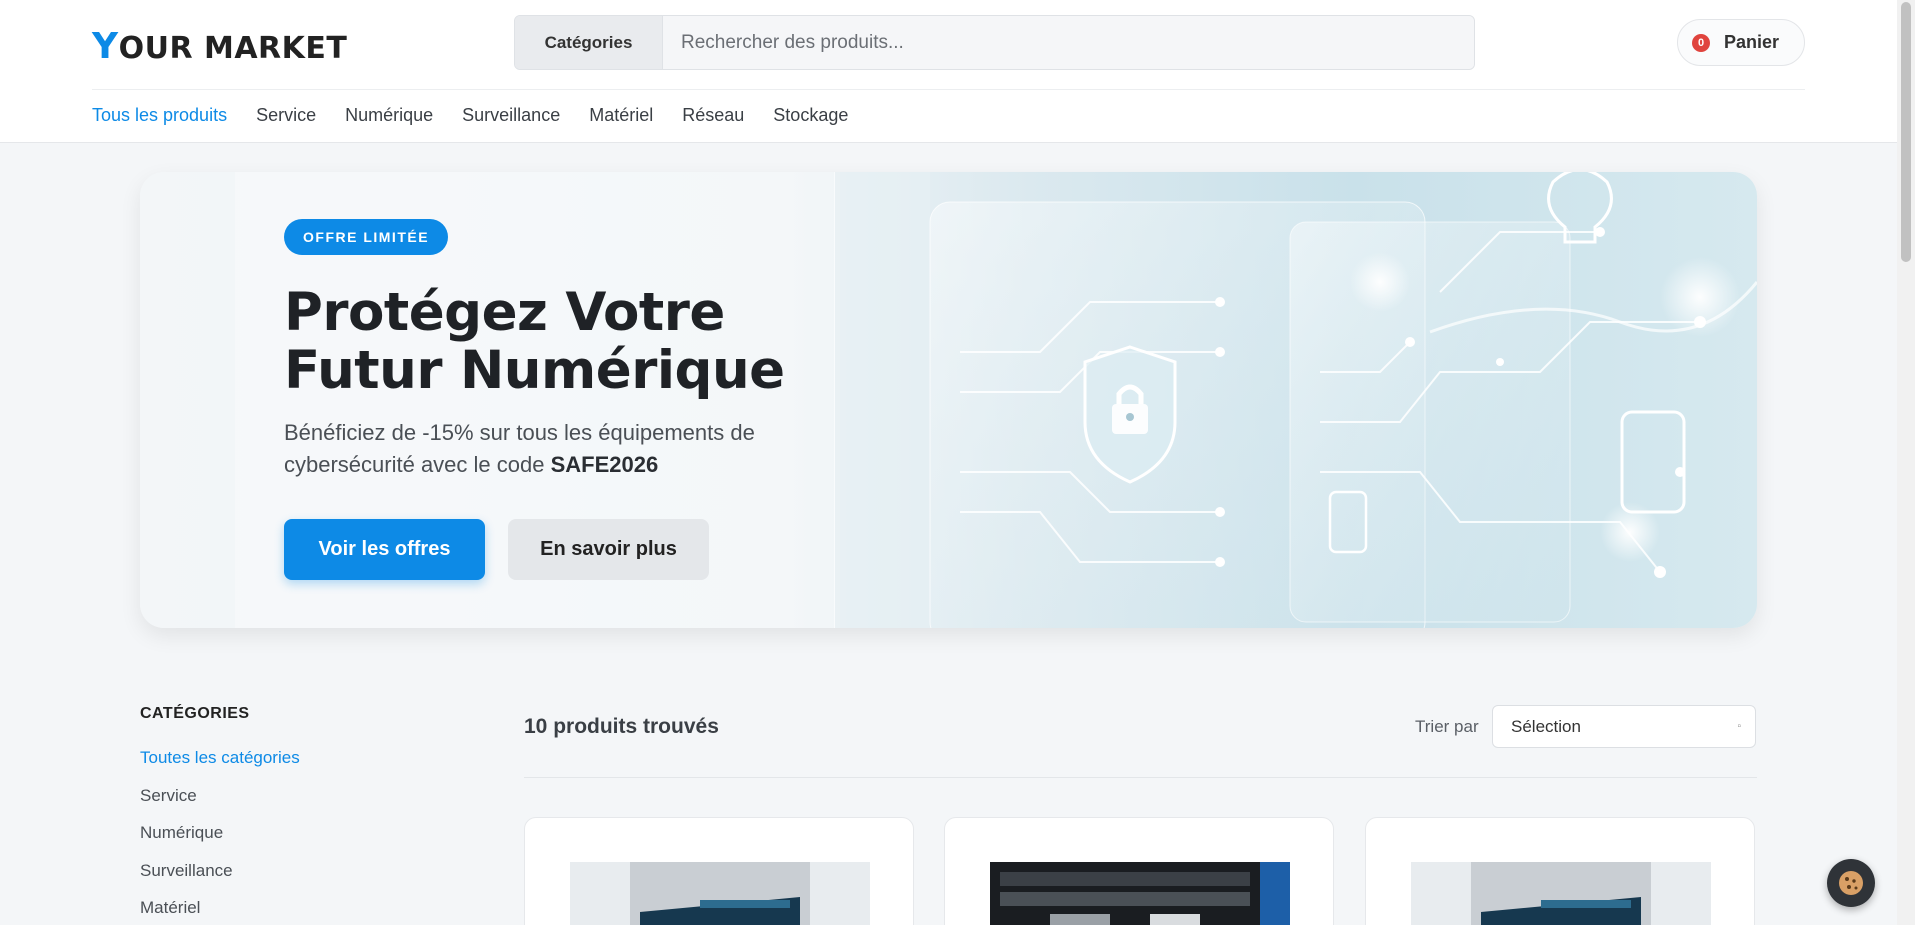  What do you see at coordinates (1752, 42) in the screenshot?
I see `cart-label: Panier` at bounding box center [1752, 42].